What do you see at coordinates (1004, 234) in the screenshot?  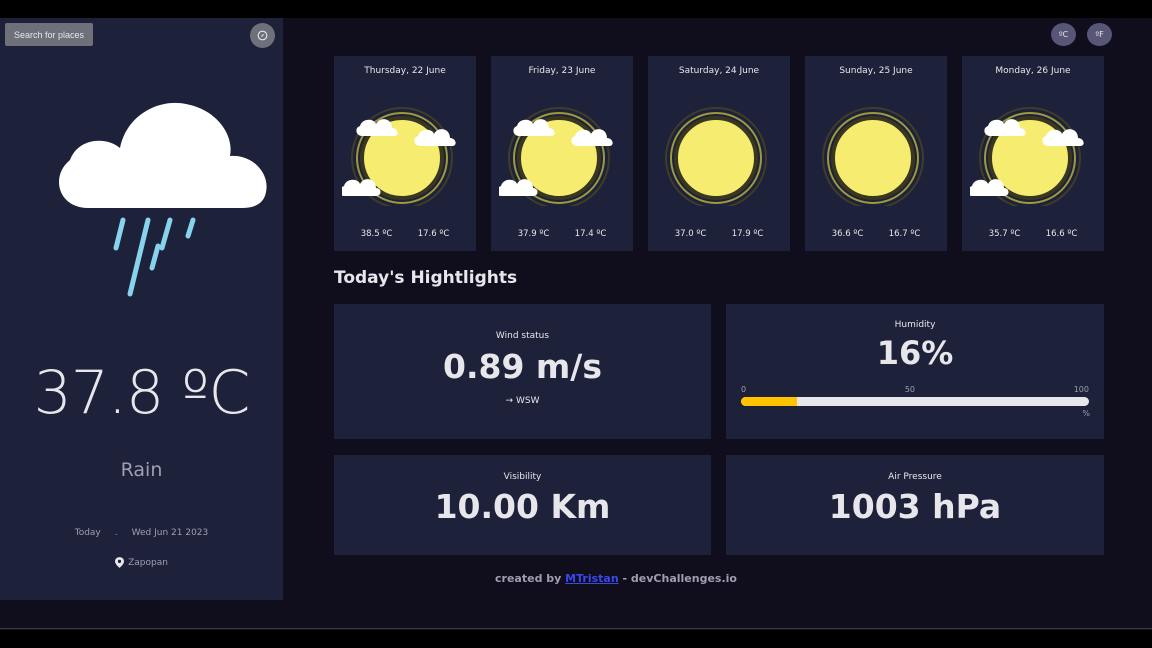 I see `forecast-max: 35.7 ºC` at bounding box center [1004, 234].